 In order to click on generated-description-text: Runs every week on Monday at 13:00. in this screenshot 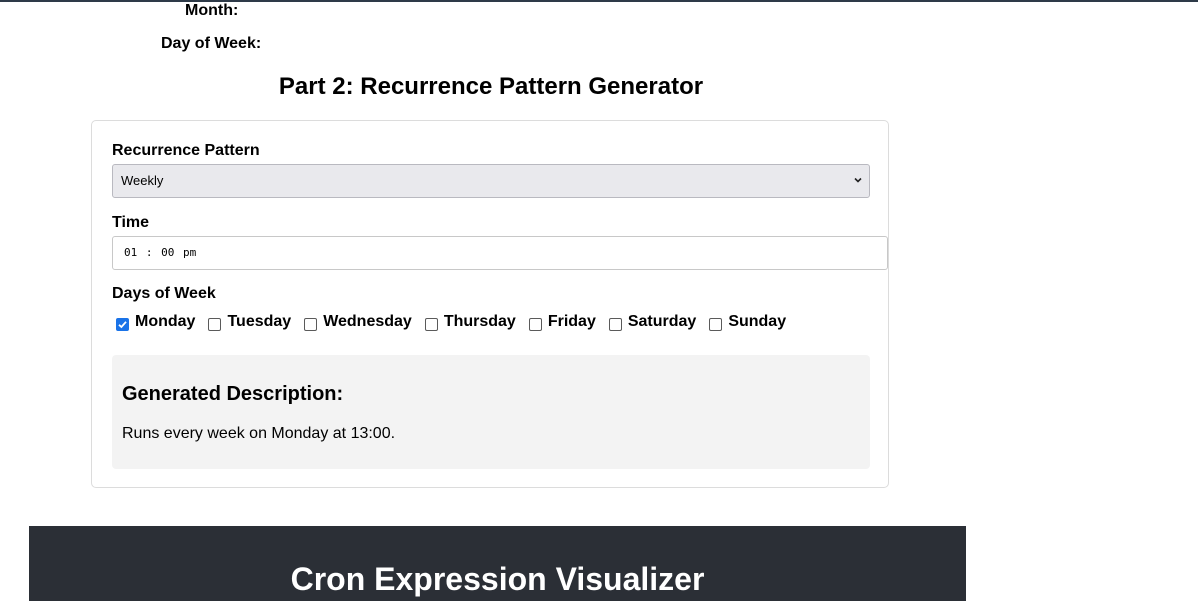, I will do `click(259, 433)`.